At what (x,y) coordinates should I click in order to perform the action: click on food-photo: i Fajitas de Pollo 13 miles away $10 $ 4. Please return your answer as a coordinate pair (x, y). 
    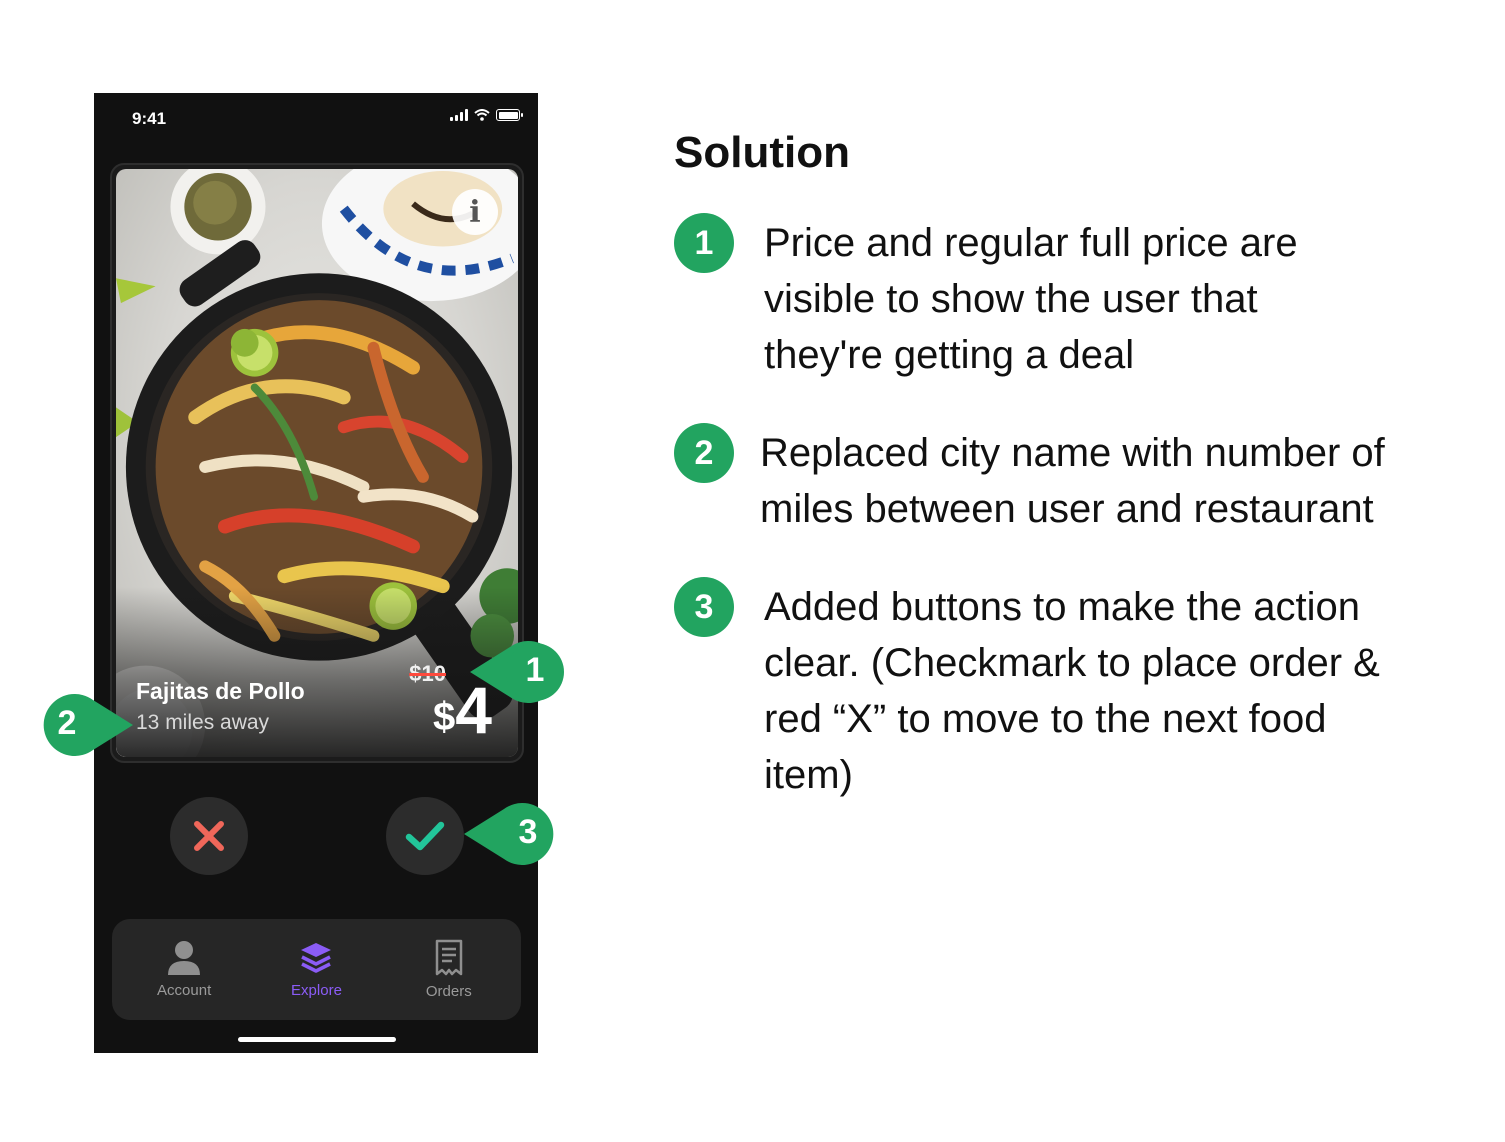
    Looking at the image, I should click on (317, 463).